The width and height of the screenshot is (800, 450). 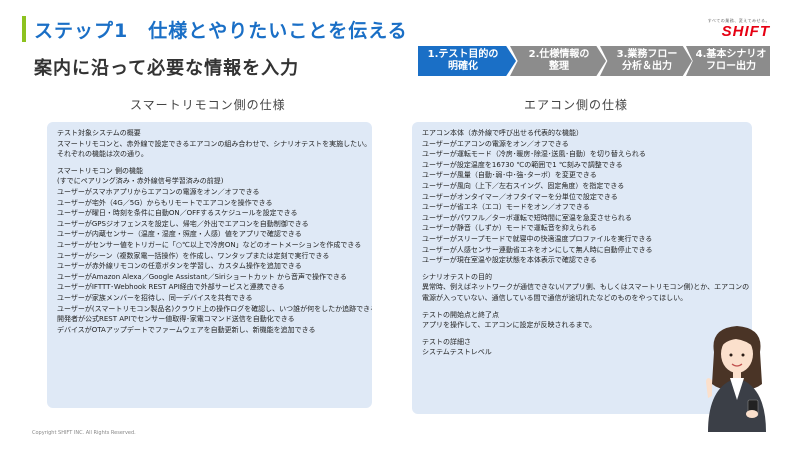 What do you see at coordinates (509, 228) in the screenshot?
I see `list-item: ユーザーが静音（しずか）モードで運転音を抑えられる` at bounding box center [509, 228].